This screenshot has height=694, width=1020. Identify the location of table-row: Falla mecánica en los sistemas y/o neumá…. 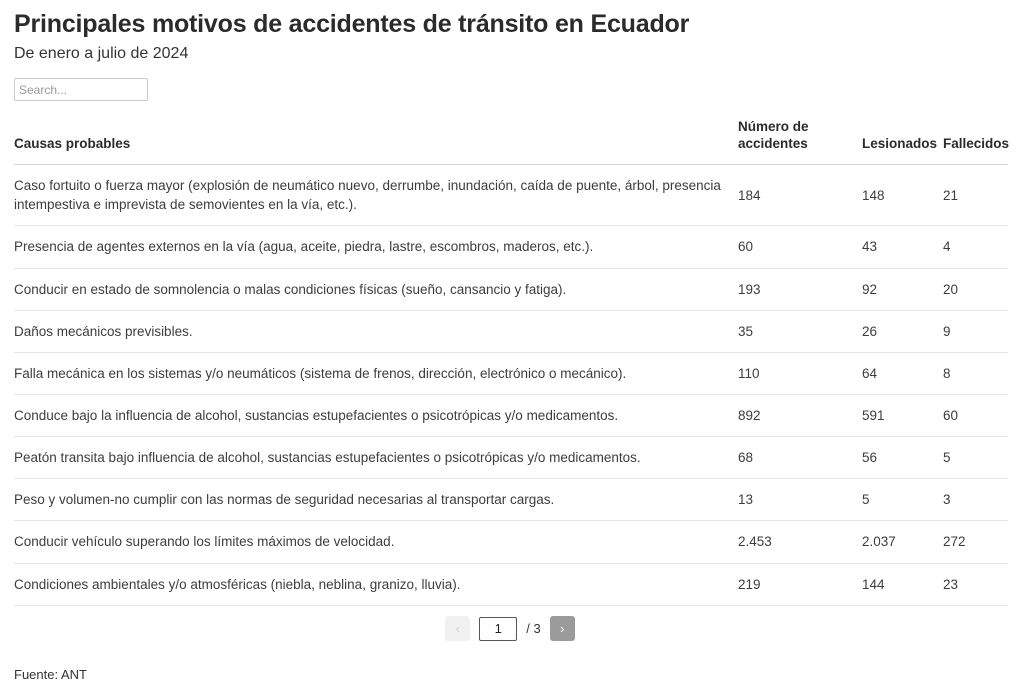
(511, 373).